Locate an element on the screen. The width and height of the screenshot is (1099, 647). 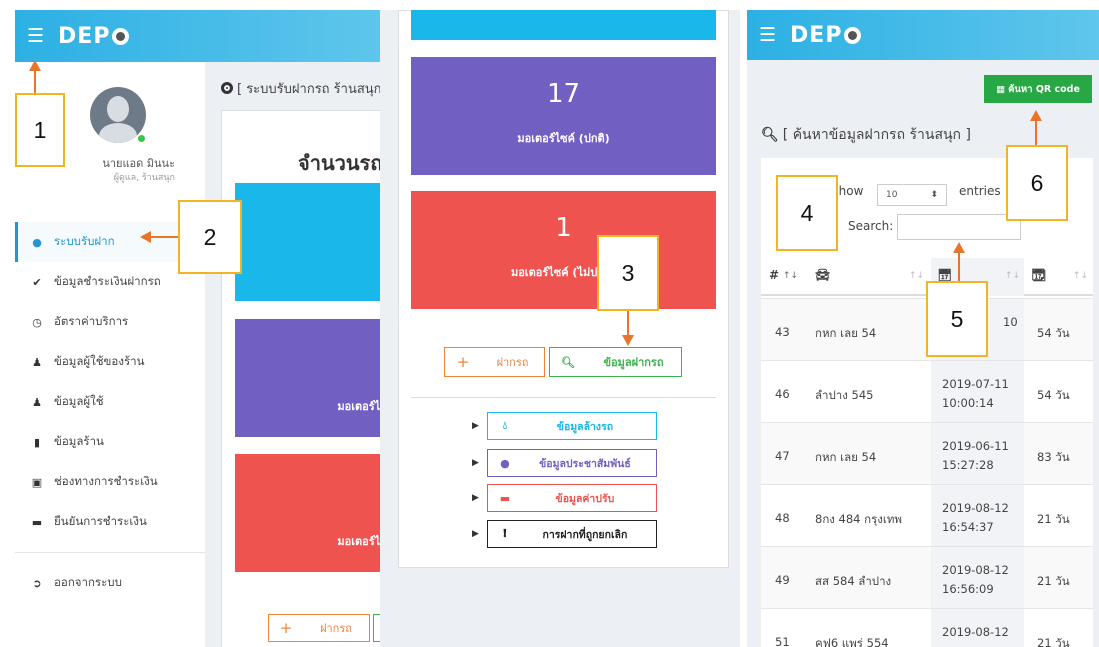
tile-label: มอเตอร์ไซค์ (ปกติ) is located at coordinates (563, 138).